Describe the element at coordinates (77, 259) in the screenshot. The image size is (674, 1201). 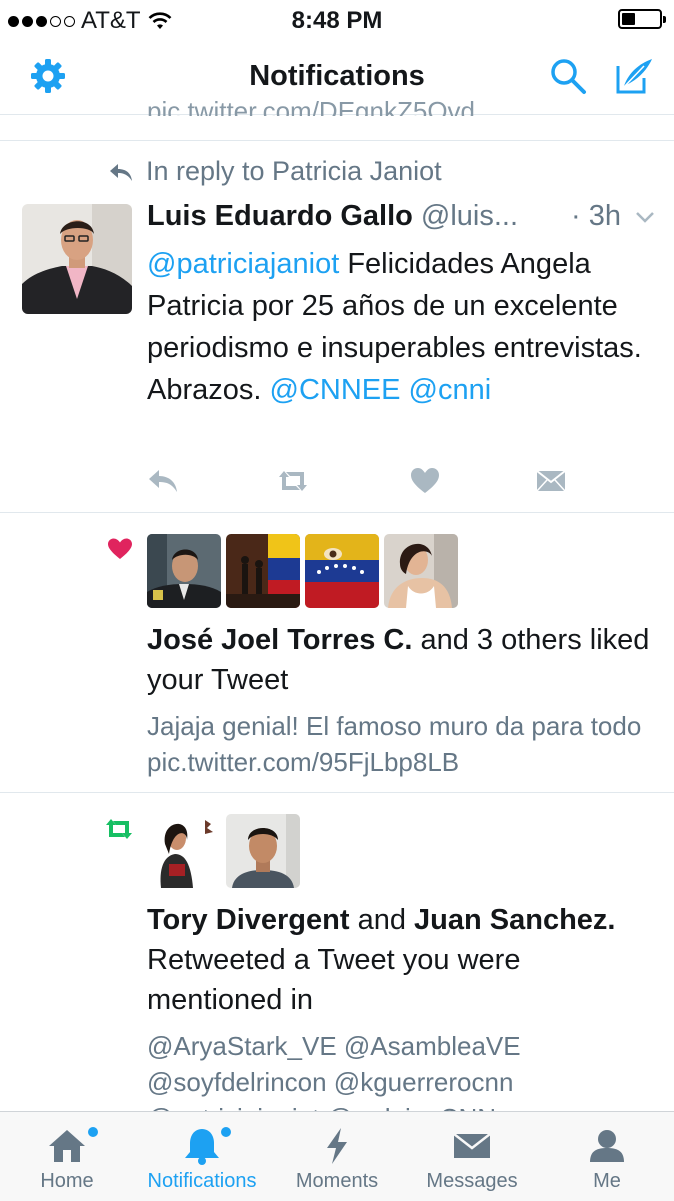
I see `user-avatar` at that location.